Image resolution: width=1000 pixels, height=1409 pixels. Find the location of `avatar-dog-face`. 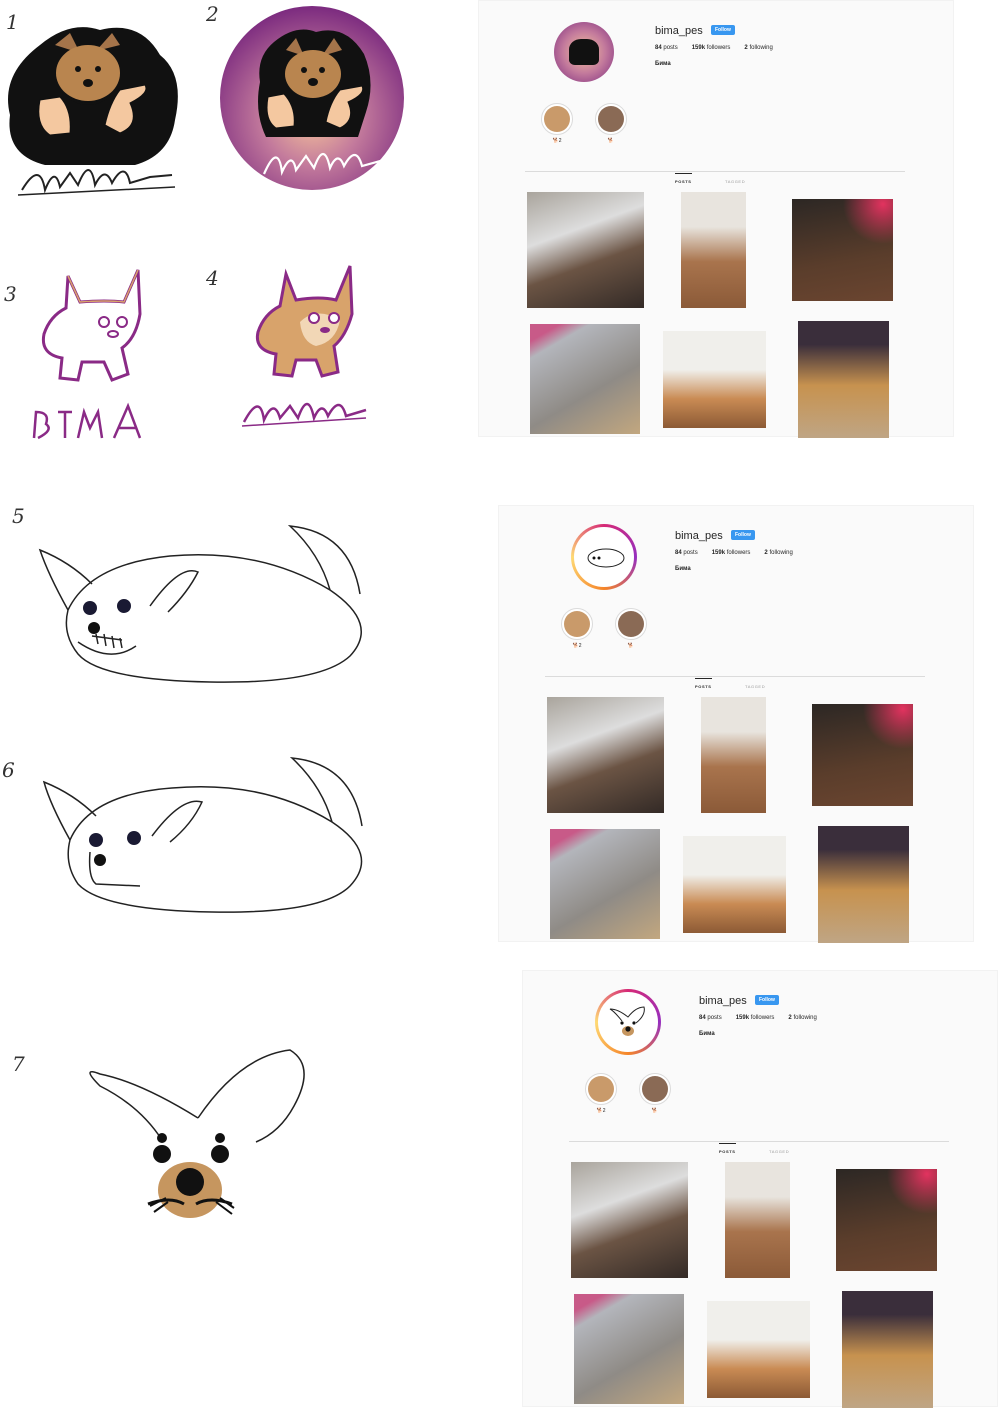

avatar-dog-face is located at coordinates (627, 1021).